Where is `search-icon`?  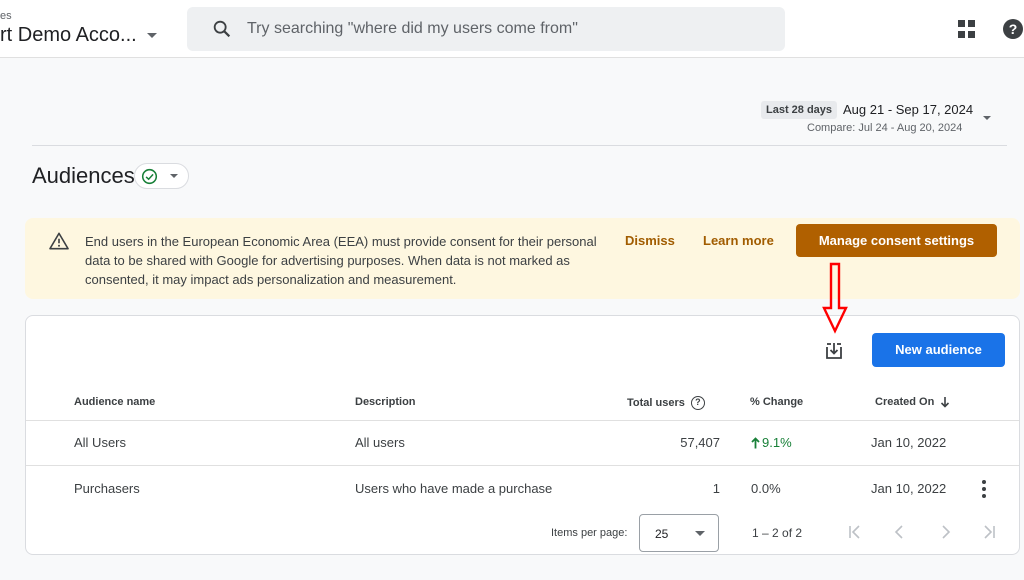 search-icon is located at coordinates (222, 29).